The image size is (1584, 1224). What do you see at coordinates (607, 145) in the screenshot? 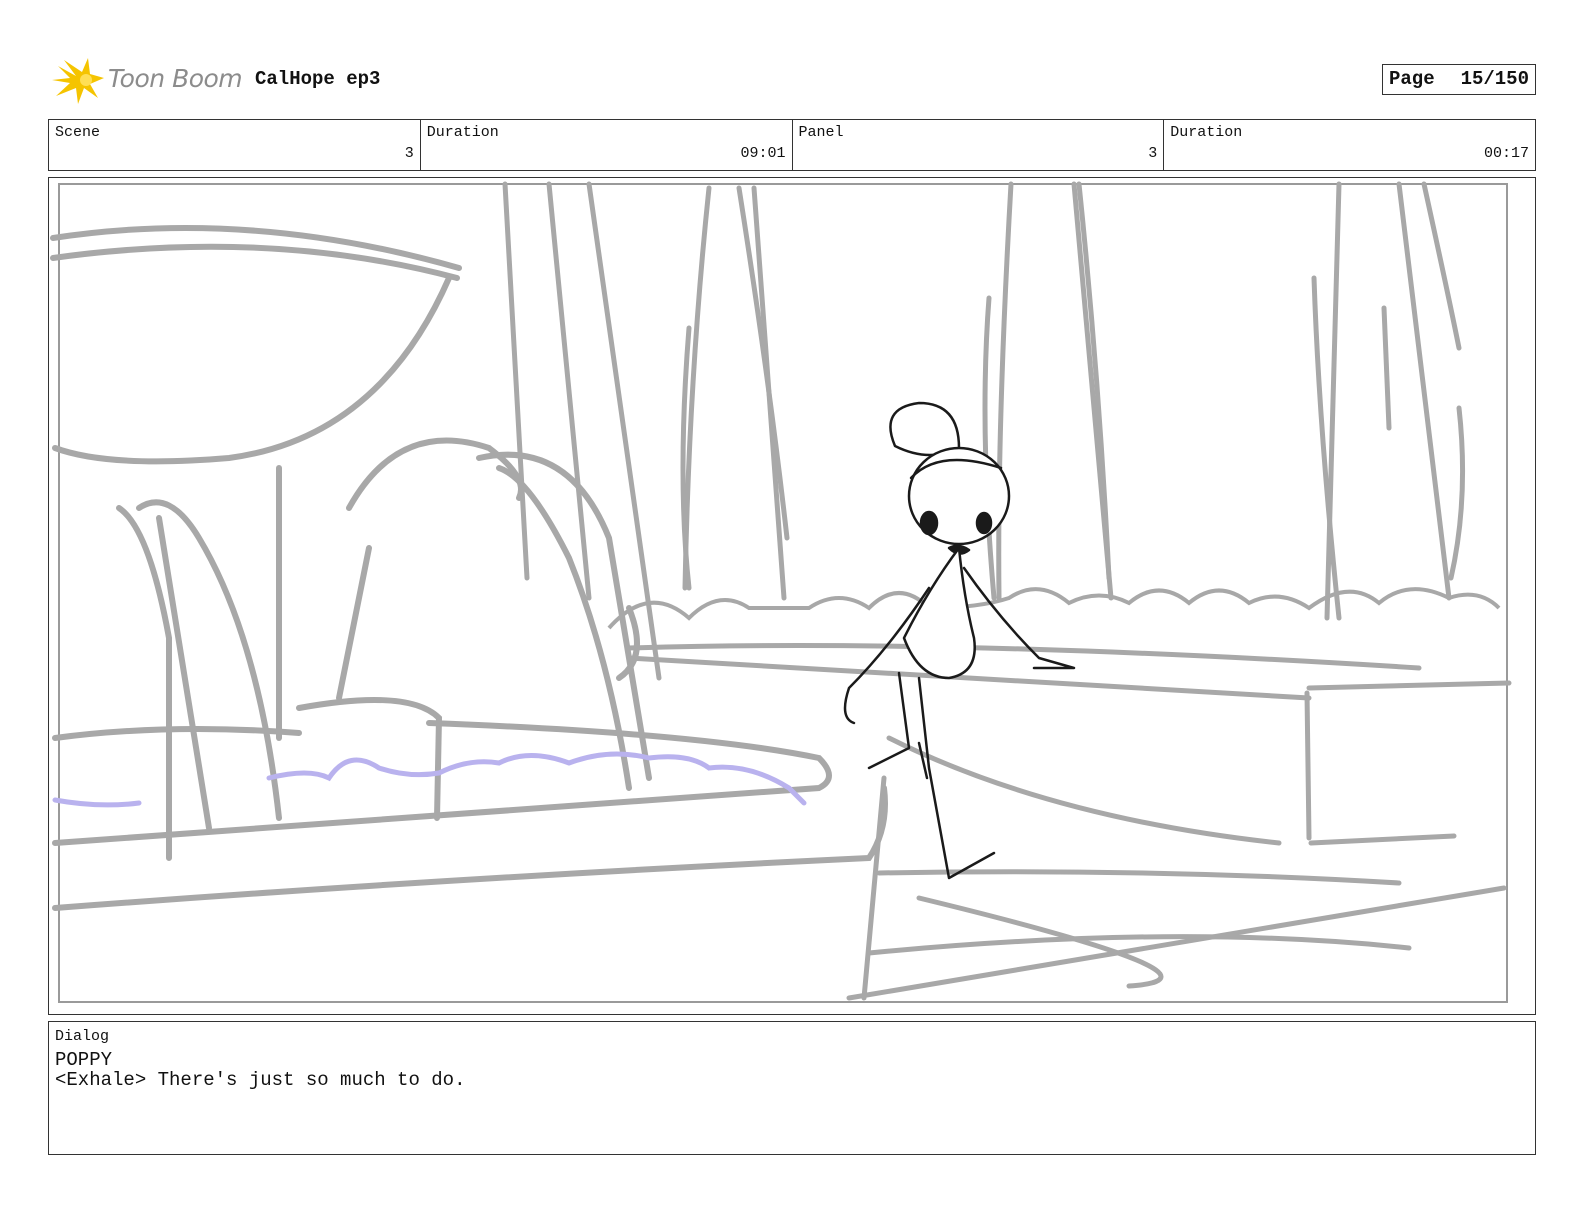
I see `scene-duration-cell: Duration 09:01` at bounding box center [607, 145].